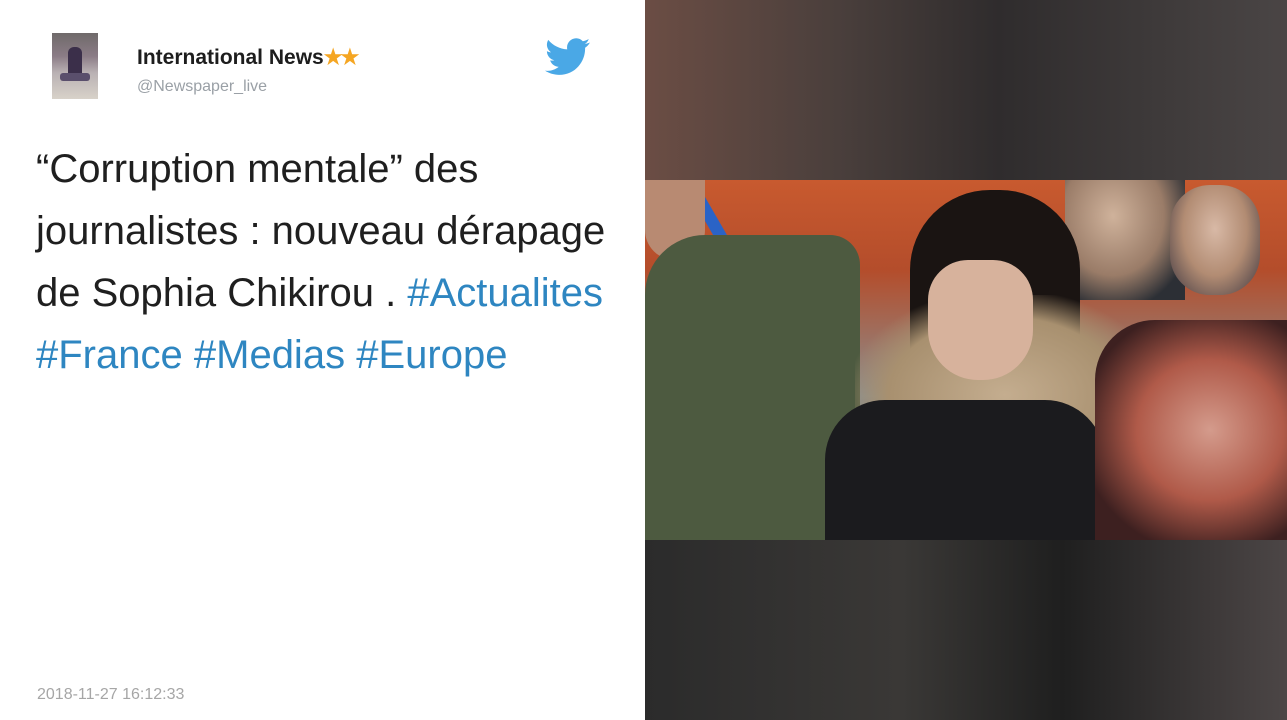 Image resolution: width=1287 pixels, height=720 pixels. I want to click on avatar-figure-base, so click(75, 77).